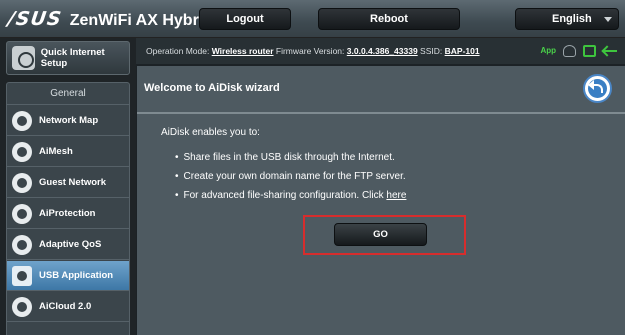  What do you see at coordinates (589, 51) in the screenshot?
I see `usb-icon` at bounding box center [589, 51].